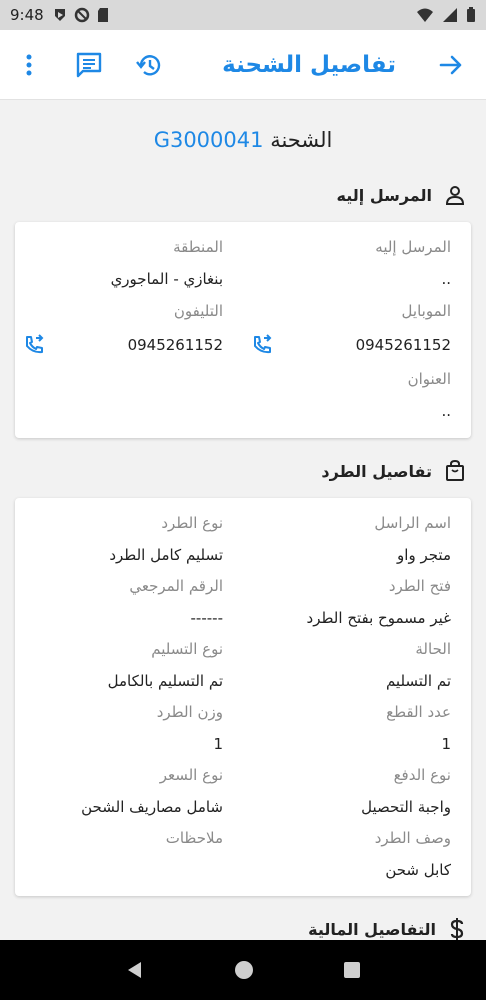 The width and height of the screenshot is (486, 1000). I want to click on wifi-icon, so click(425, 15).